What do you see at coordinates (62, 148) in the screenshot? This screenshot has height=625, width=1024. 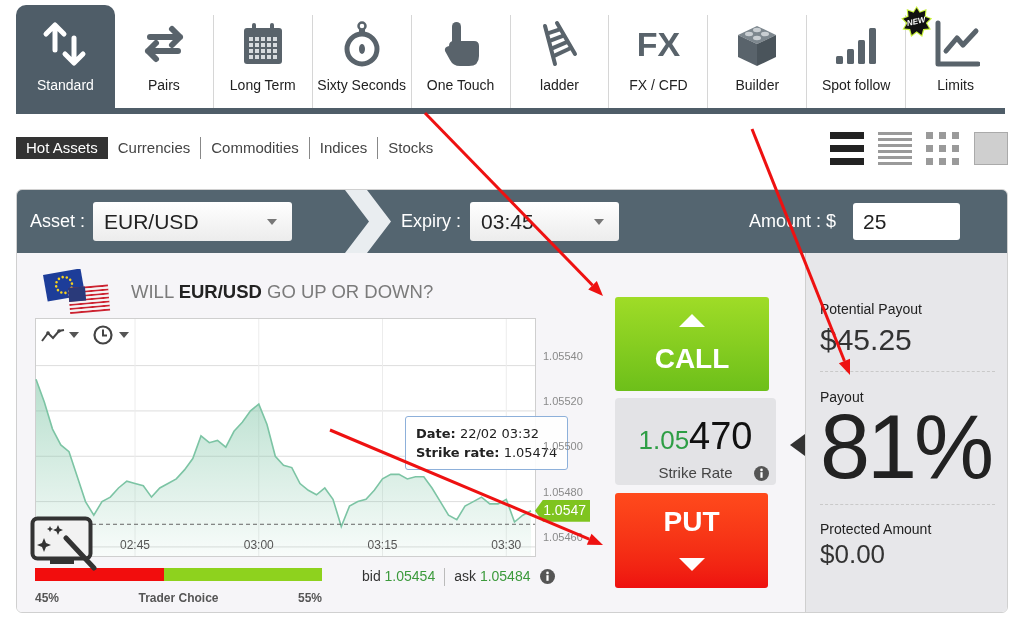 I see `category-tab: Hot Assets` at bounding box center [62, 148].